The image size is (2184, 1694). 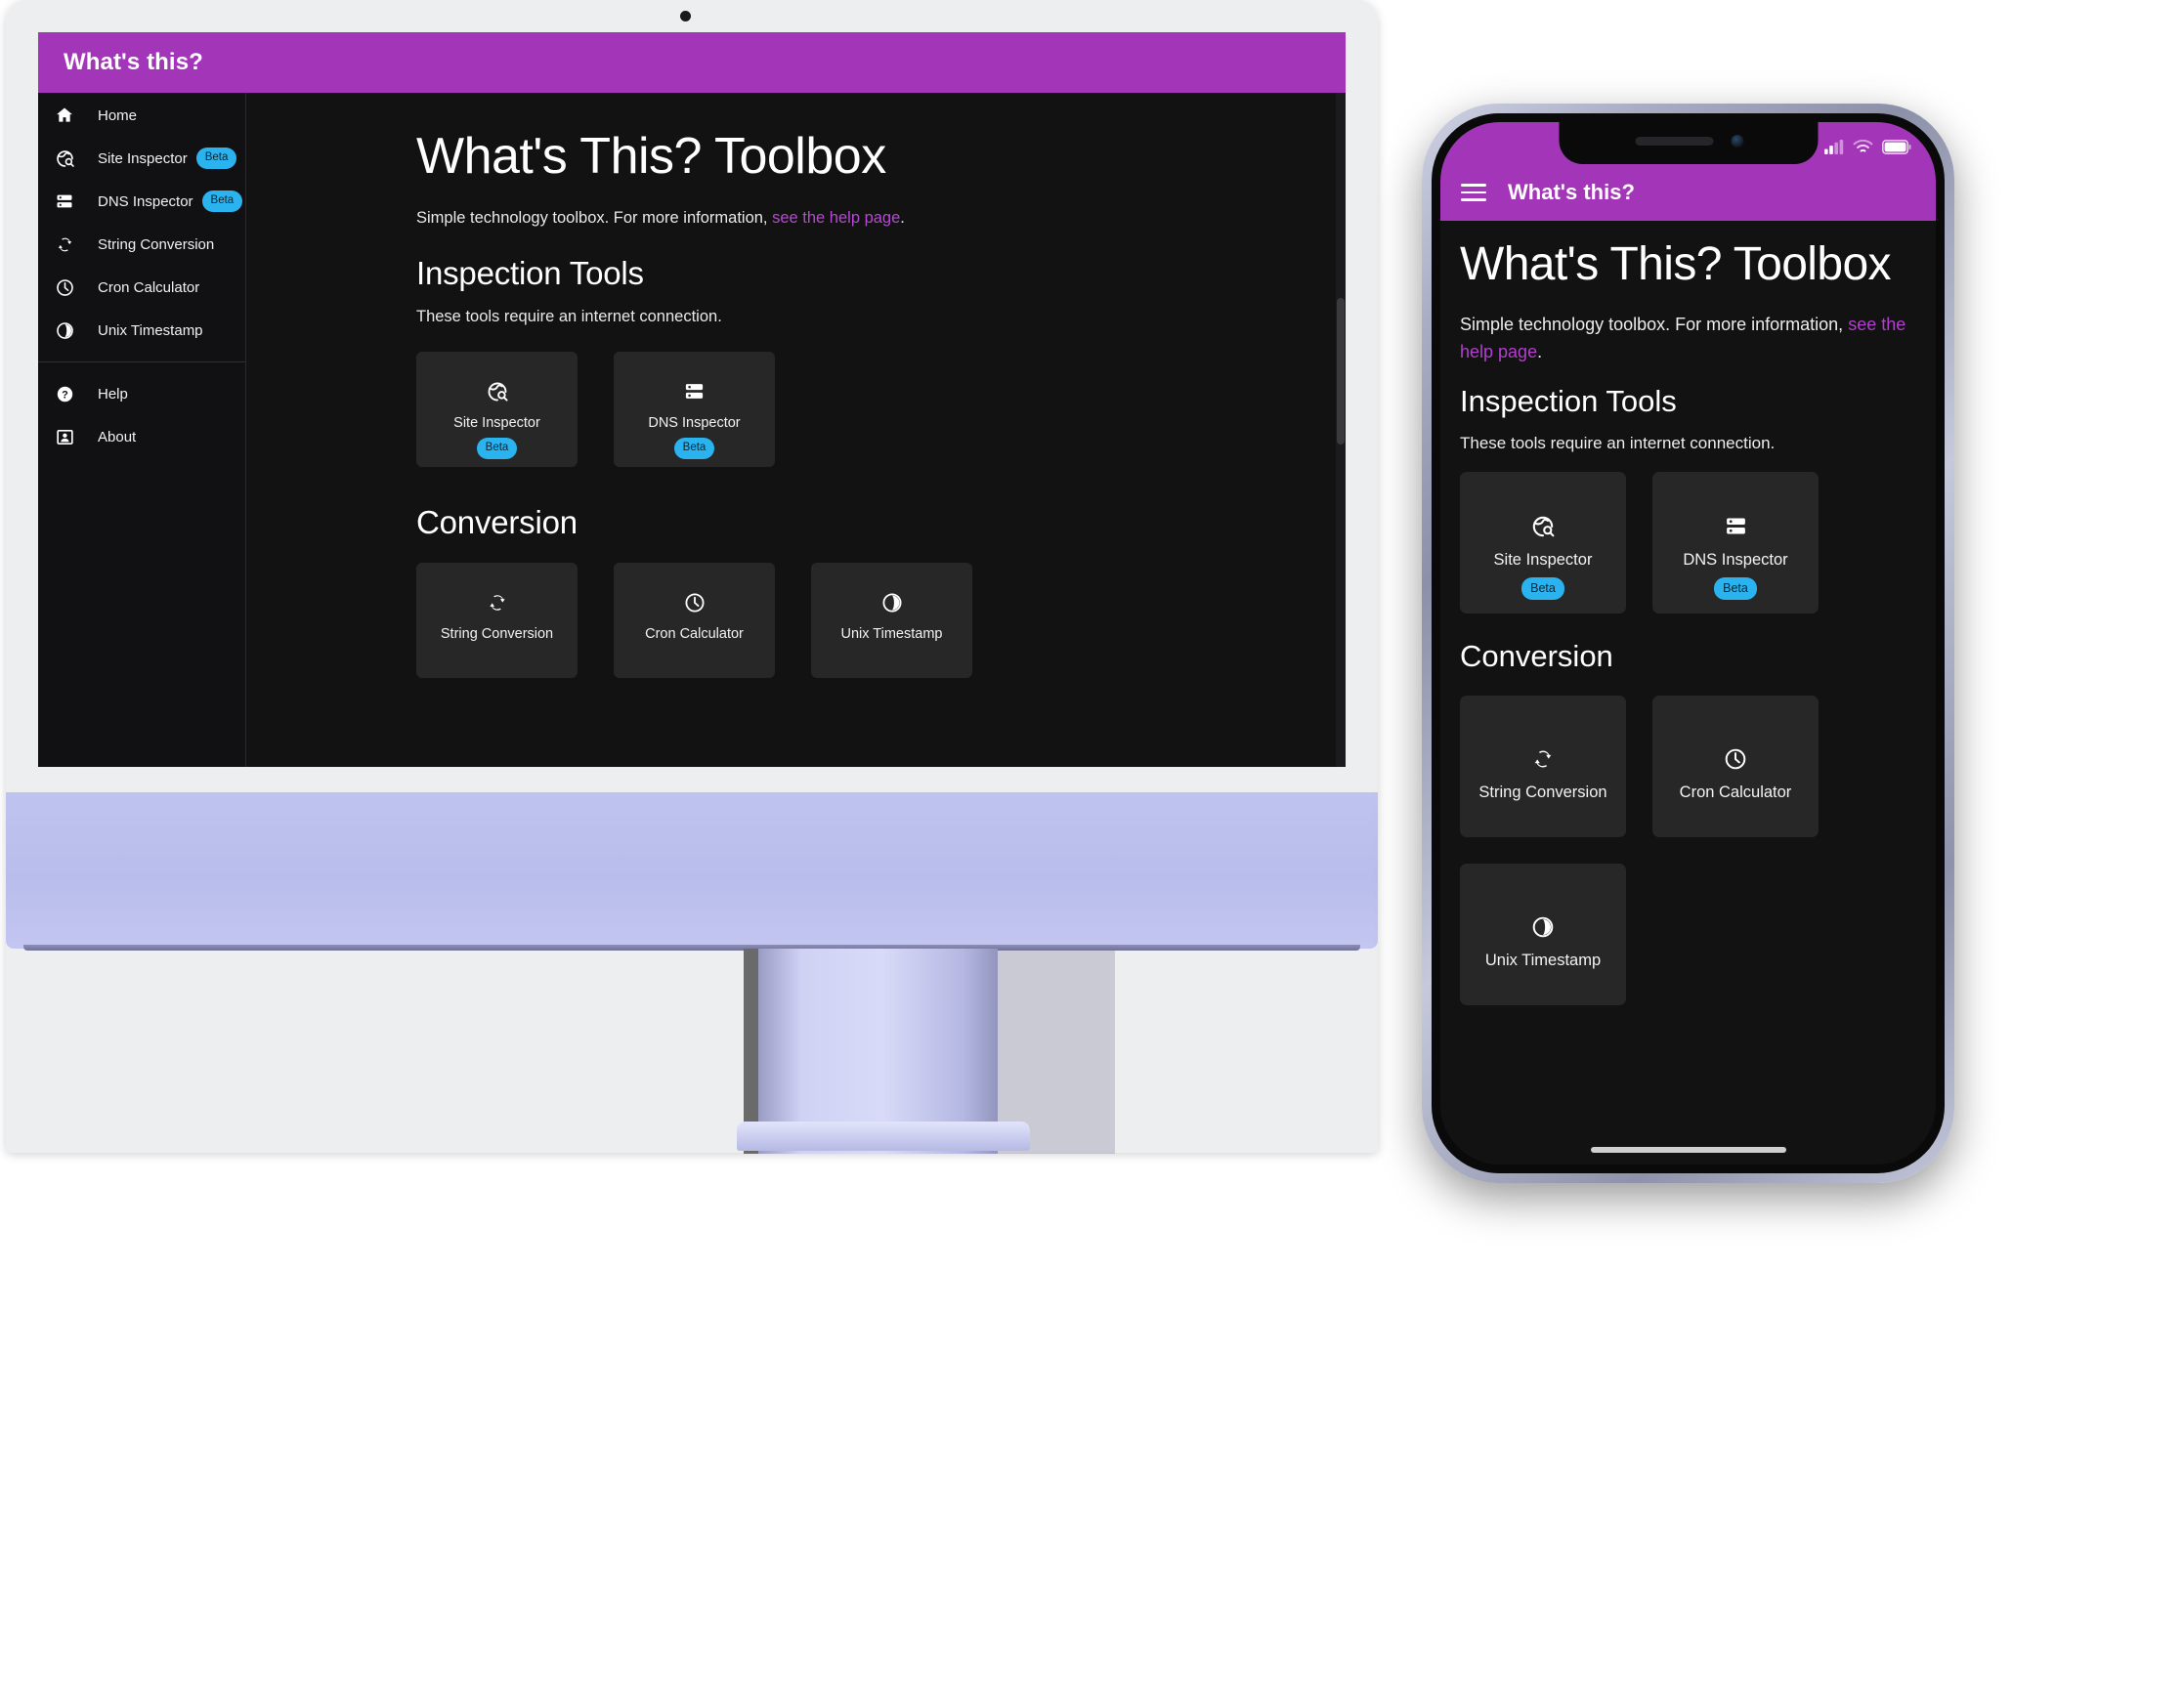 I want to click on page-title: What's This? Toolbox, so click(x=651, y=157).